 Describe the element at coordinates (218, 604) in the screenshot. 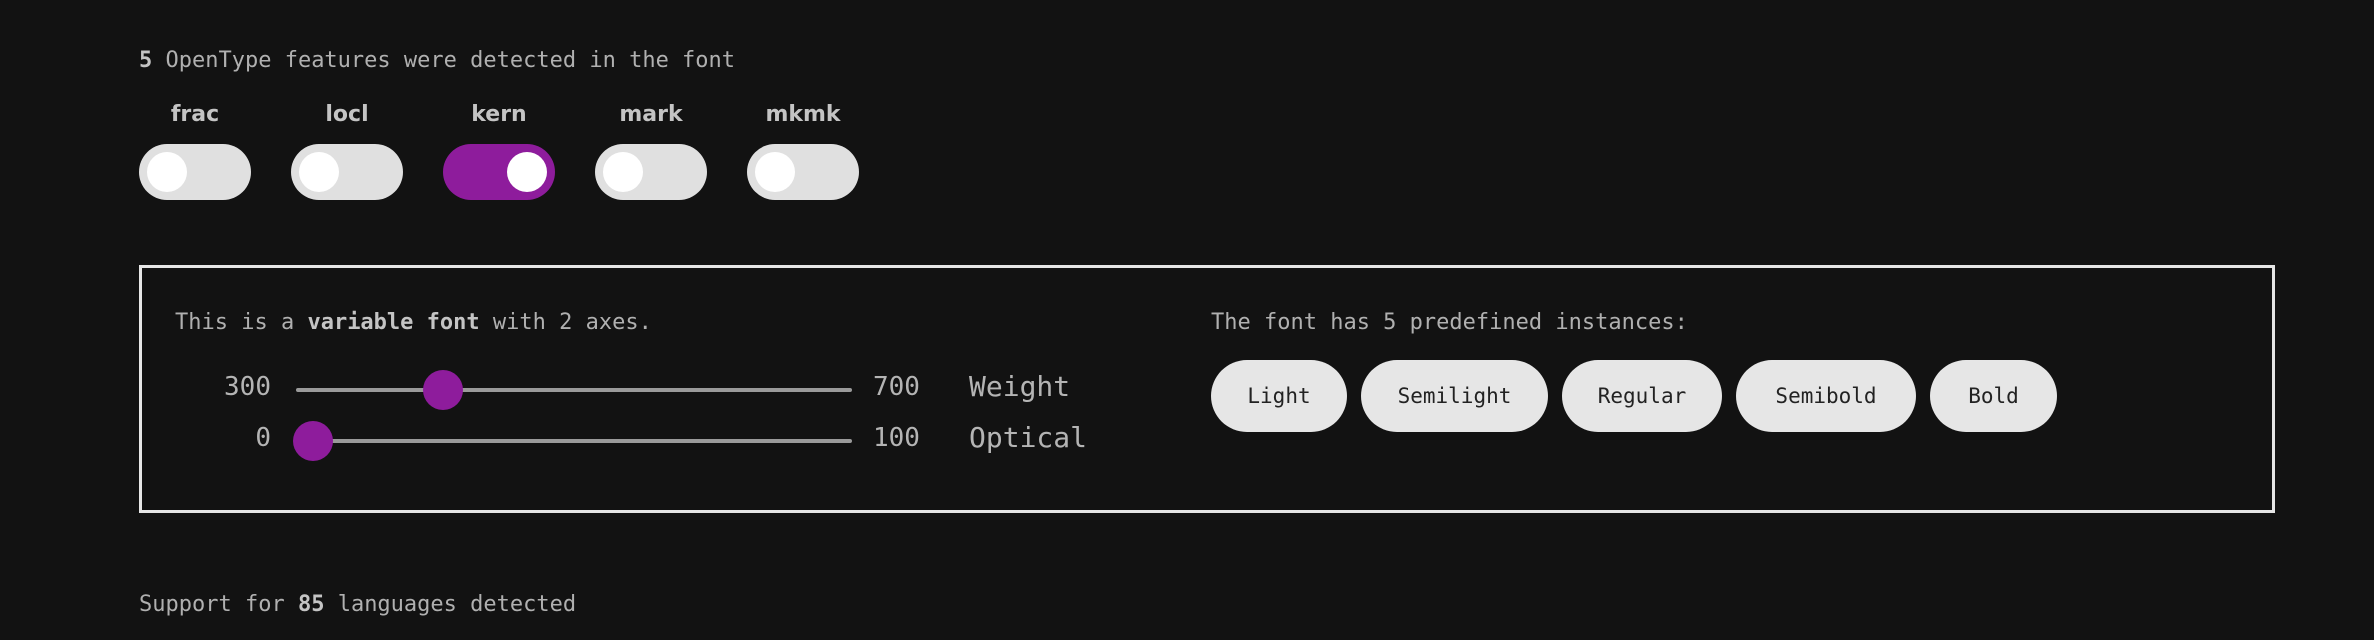

I see `languages-prefix: Support for` at that location.